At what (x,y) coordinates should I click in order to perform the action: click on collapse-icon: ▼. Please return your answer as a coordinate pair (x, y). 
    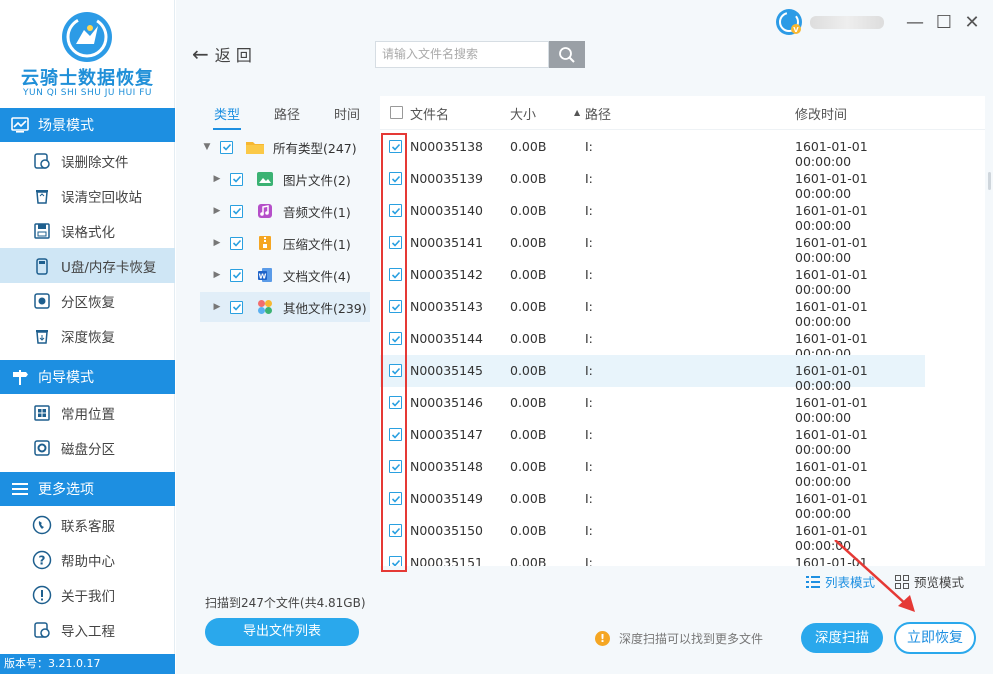
    Looking at the image, I should click on (207, 147).